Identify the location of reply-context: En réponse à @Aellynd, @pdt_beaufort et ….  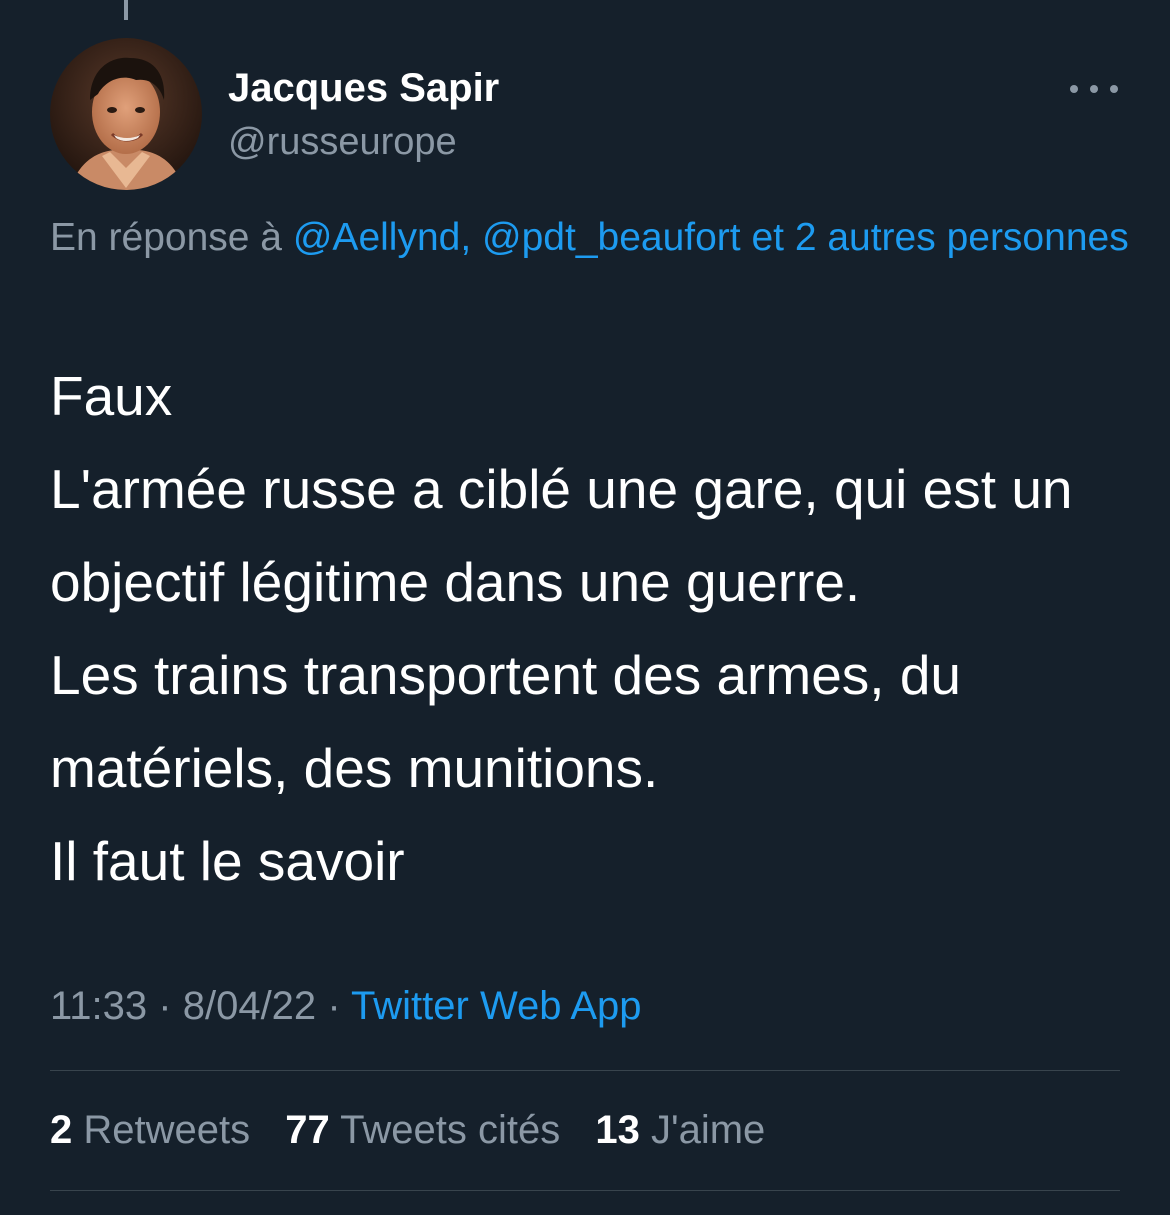
(590, 237).